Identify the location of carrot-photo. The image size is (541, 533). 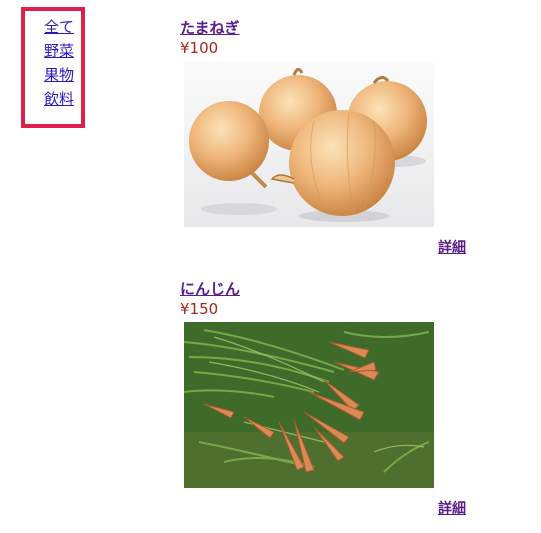
(309, 405).